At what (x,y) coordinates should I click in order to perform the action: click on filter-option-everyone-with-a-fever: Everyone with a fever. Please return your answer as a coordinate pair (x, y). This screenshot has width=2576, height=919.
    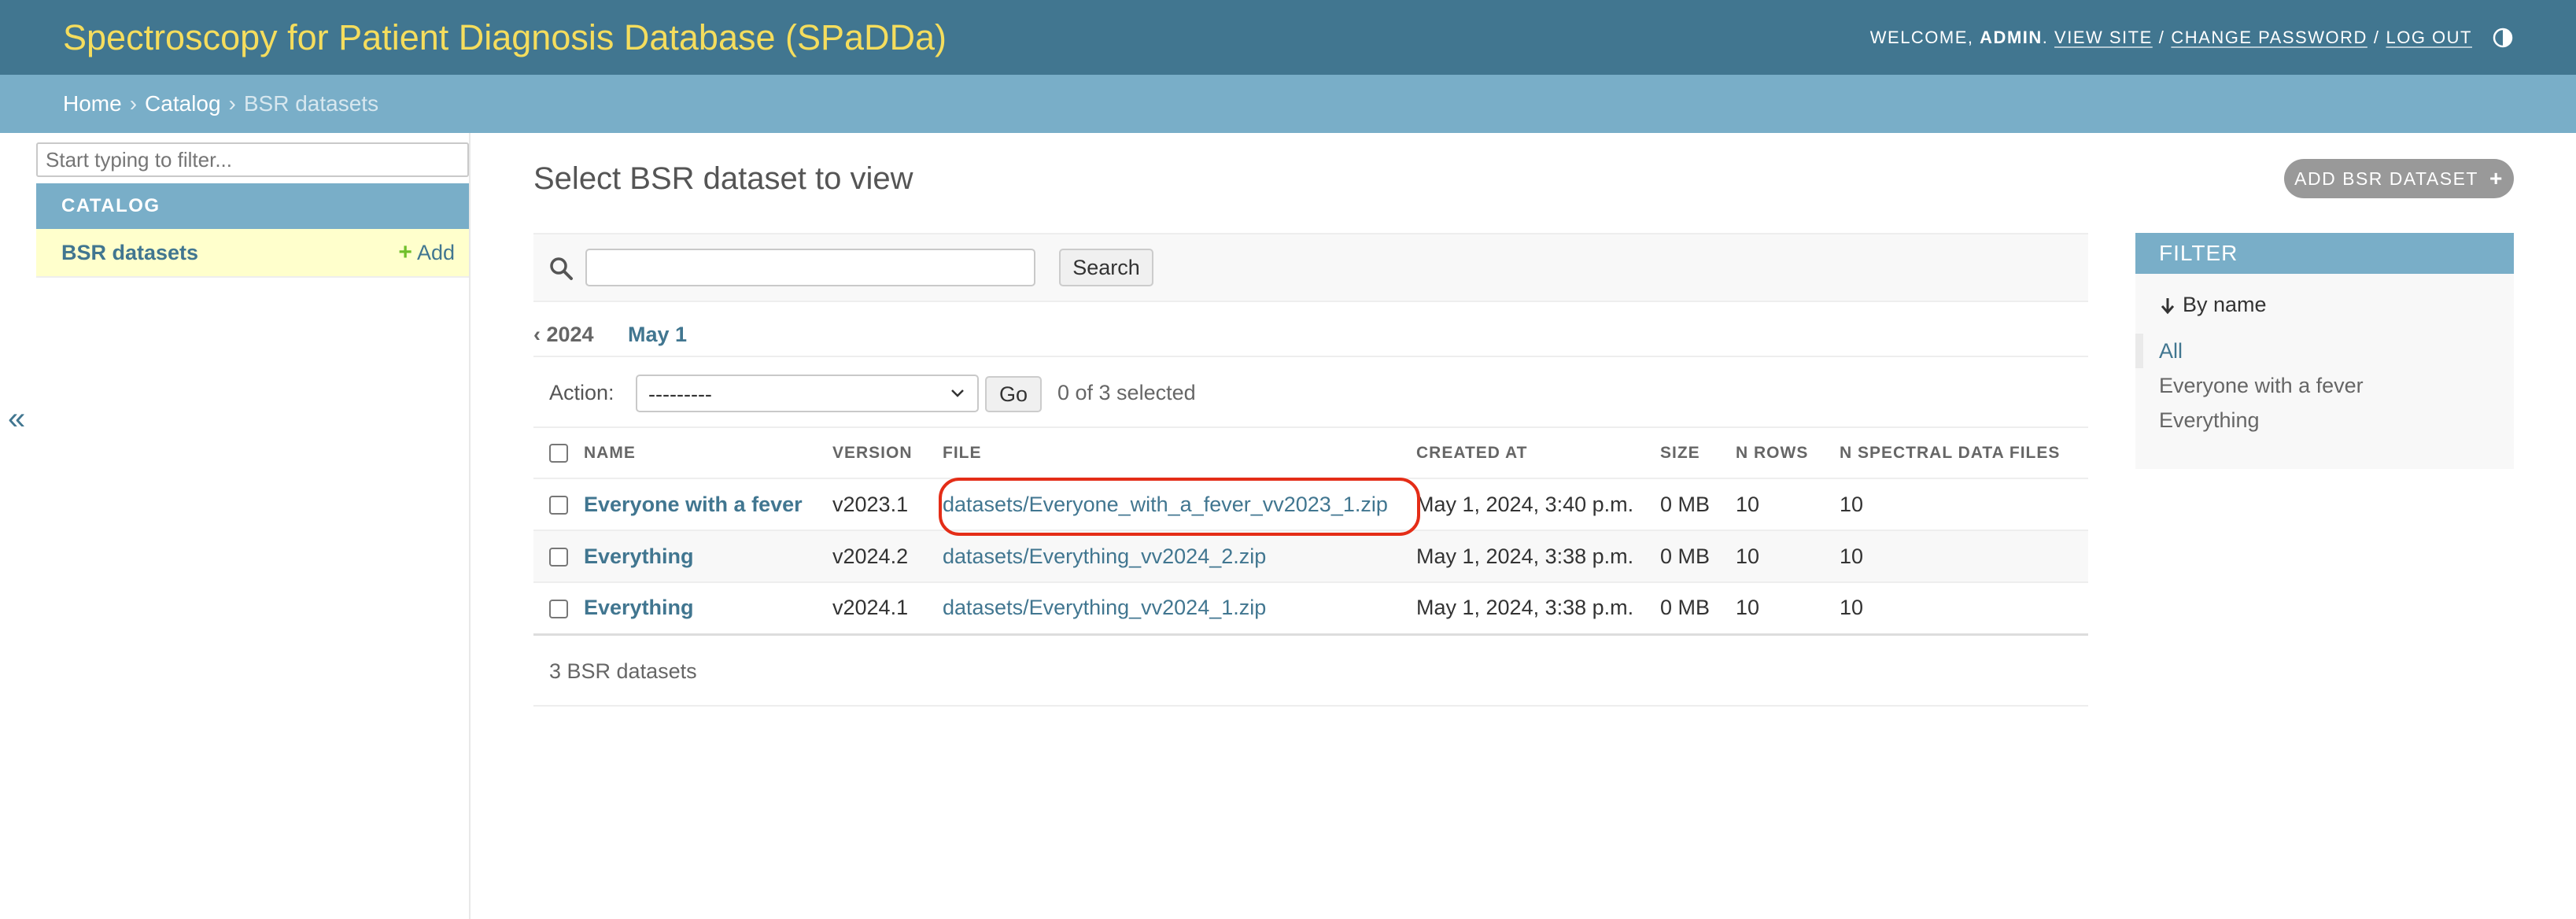
    Looking at the image, I should click on (2324, 385).